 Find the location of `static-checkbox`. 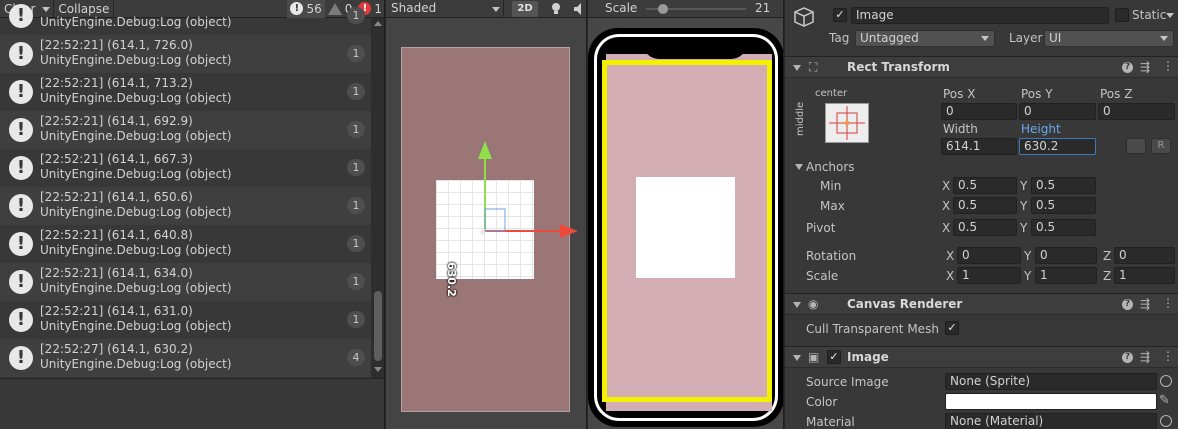

static-checkbox is located at coordinates (1122, 15).